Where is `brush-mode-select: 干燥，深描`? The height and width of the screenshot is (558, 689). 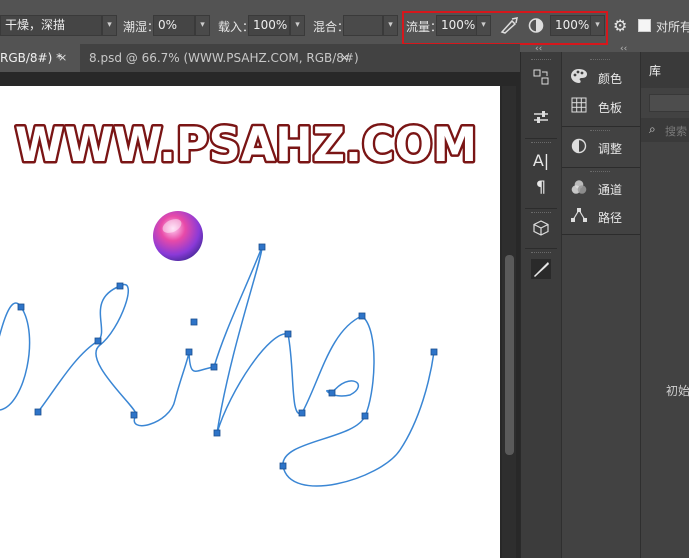
brush-mode-select: 干燥，深描 is located at coordinates (51, 25).